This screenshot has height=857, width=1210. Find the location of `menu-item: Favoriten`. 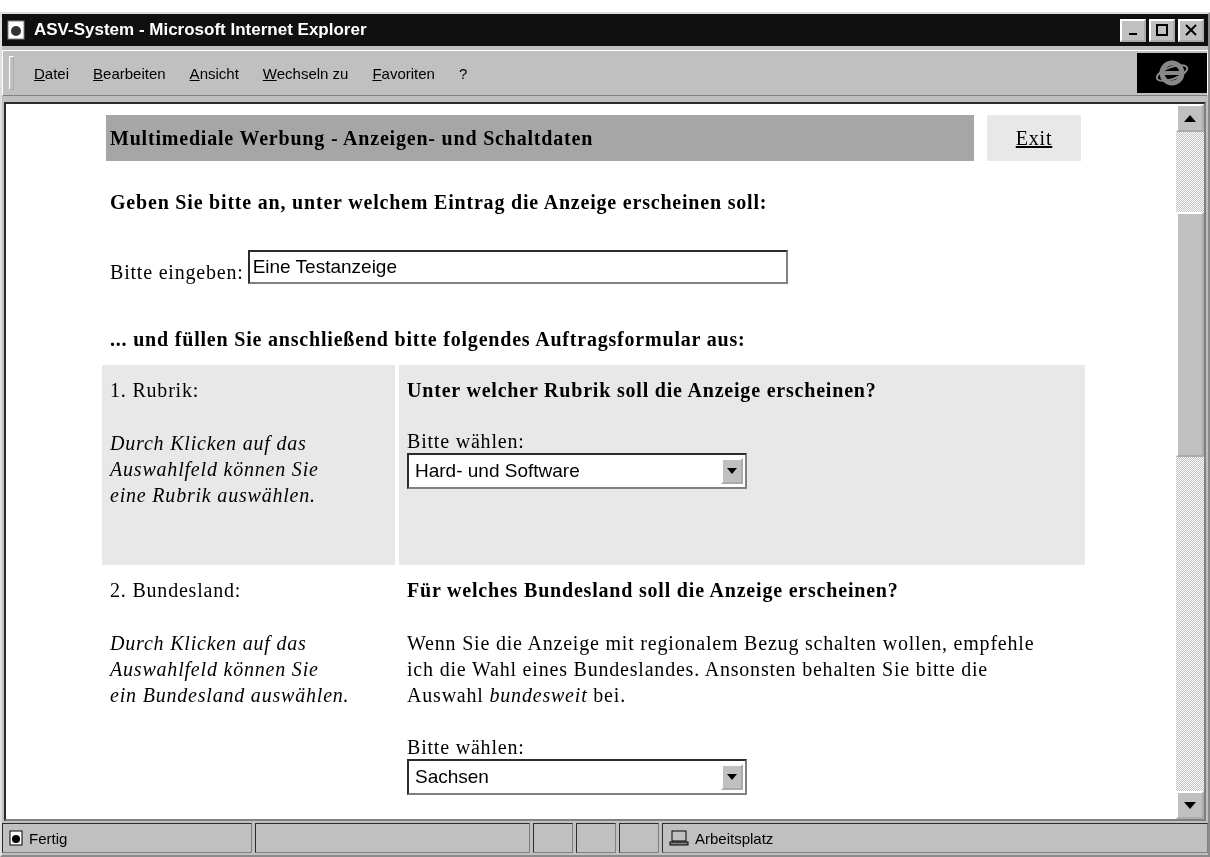

menu-item: Favoriten is located at coordinates (403, 73).